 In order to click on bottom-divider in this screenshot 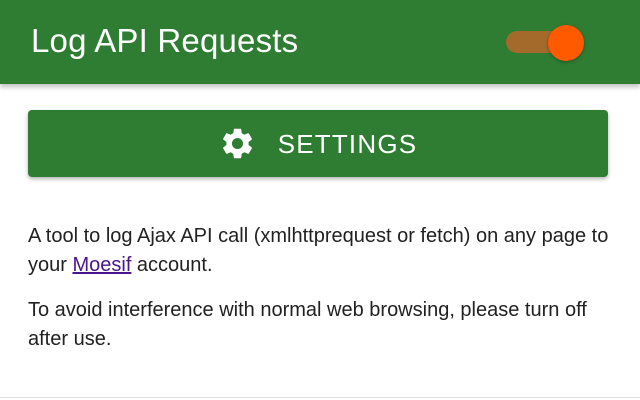, I will do `click(320, 397)`.